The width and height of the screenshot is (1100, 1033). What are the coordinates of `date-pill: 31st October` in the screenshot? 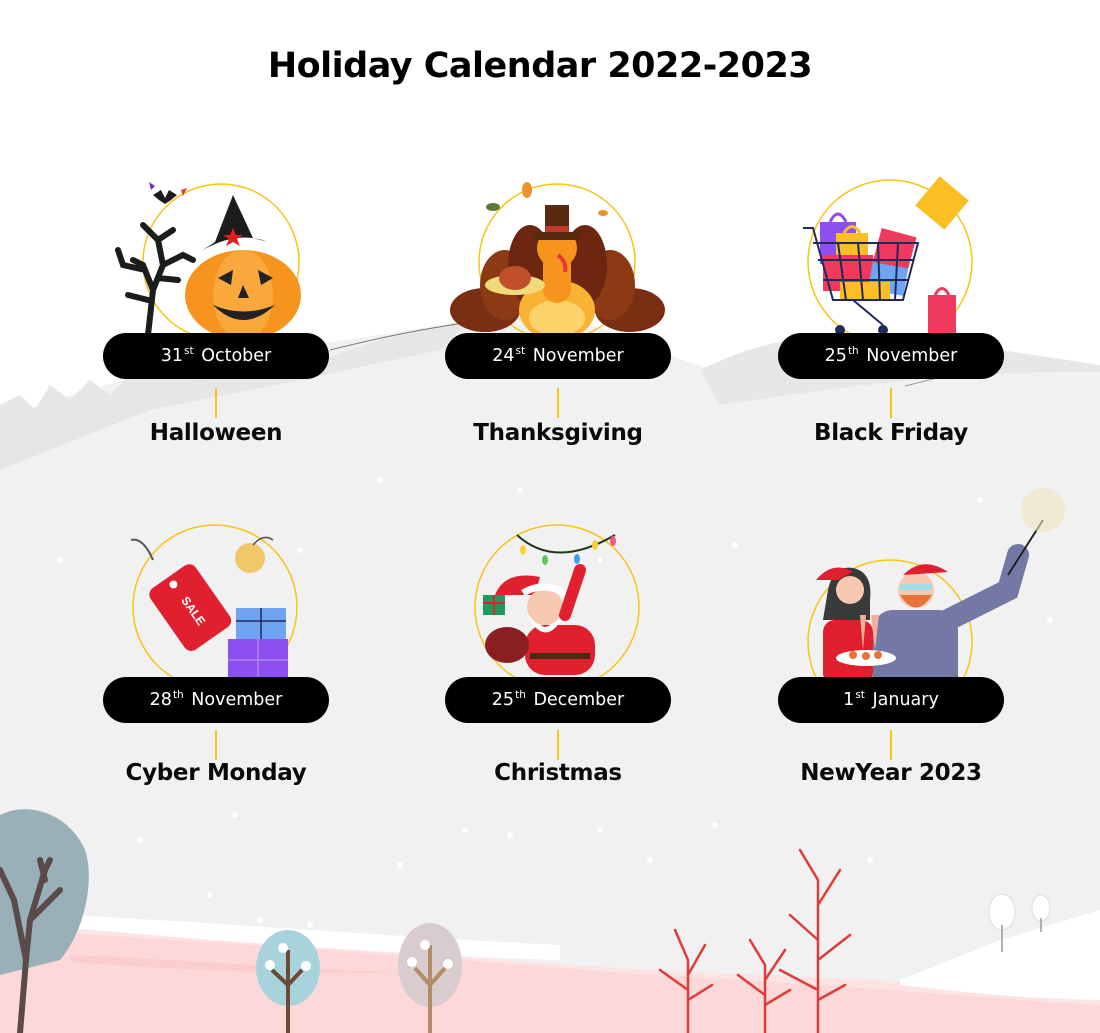 It's located at (216, 356).